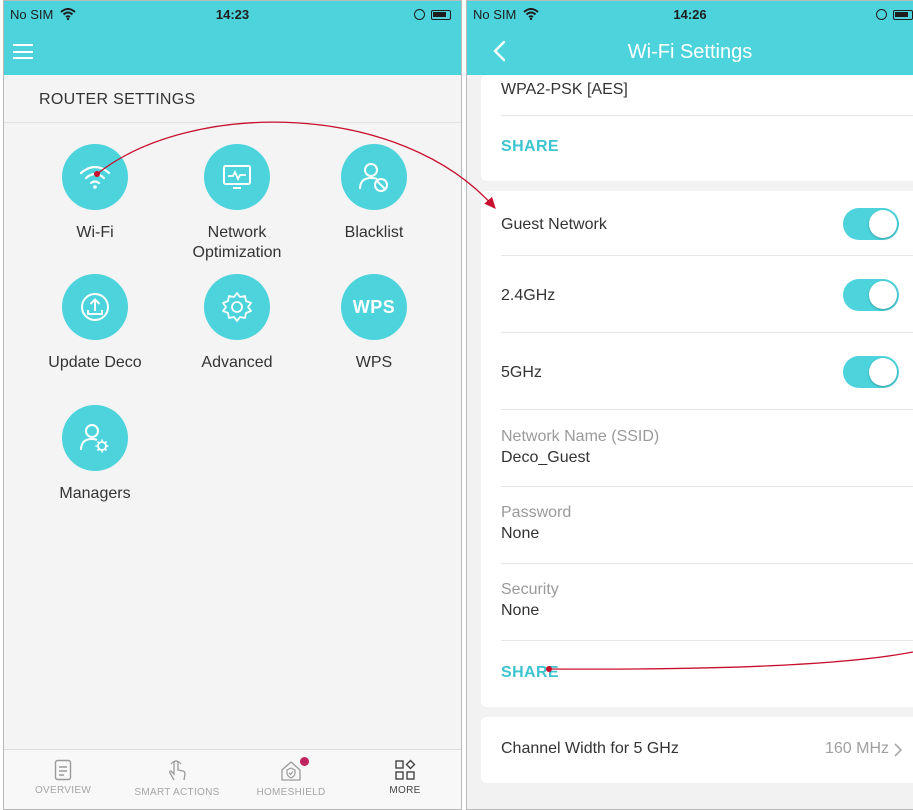 This screenshot has height=810, width=913. I want to click on hand-tap-icon, so click(177, 770).